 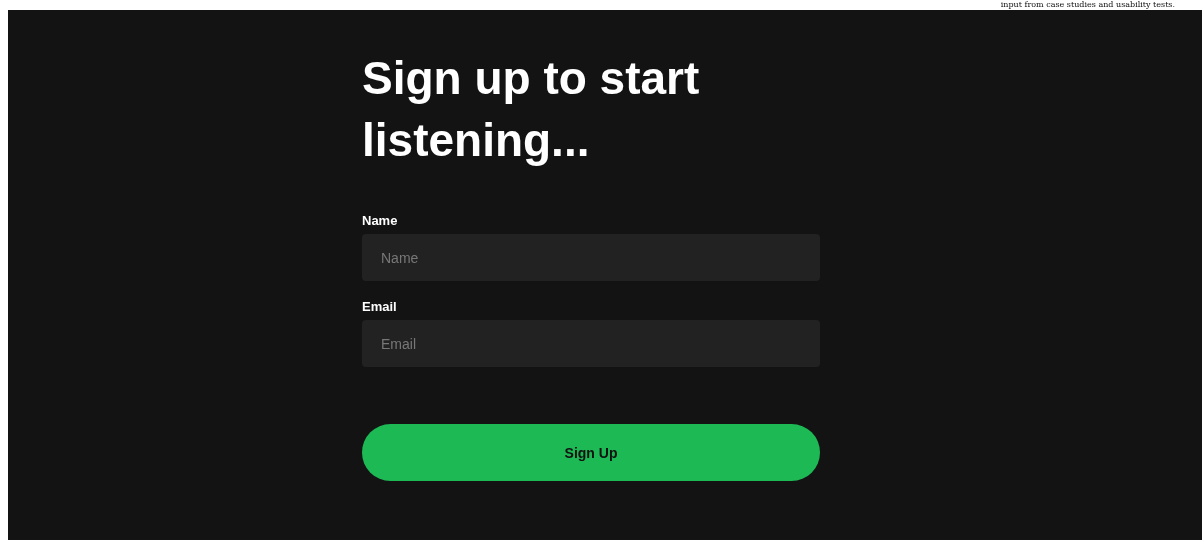 What do you see at coordinates (380, 306) in the screenshot?
I see `field-label: Email` at bounding box center [380, 306].